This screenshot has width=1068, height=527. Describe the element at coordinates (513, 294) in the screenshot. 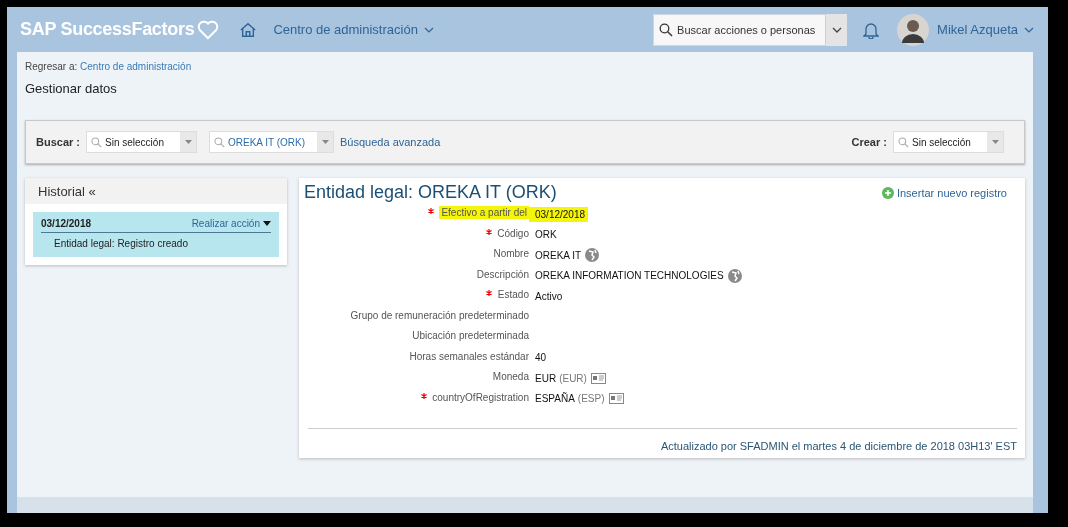

I see `field-label: Estado` at that location.